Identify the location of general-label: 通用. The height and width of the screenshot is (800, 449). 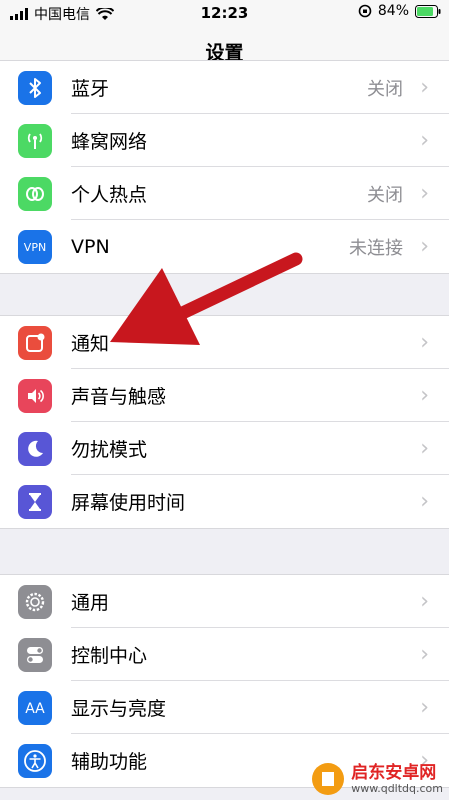
(90, 603).